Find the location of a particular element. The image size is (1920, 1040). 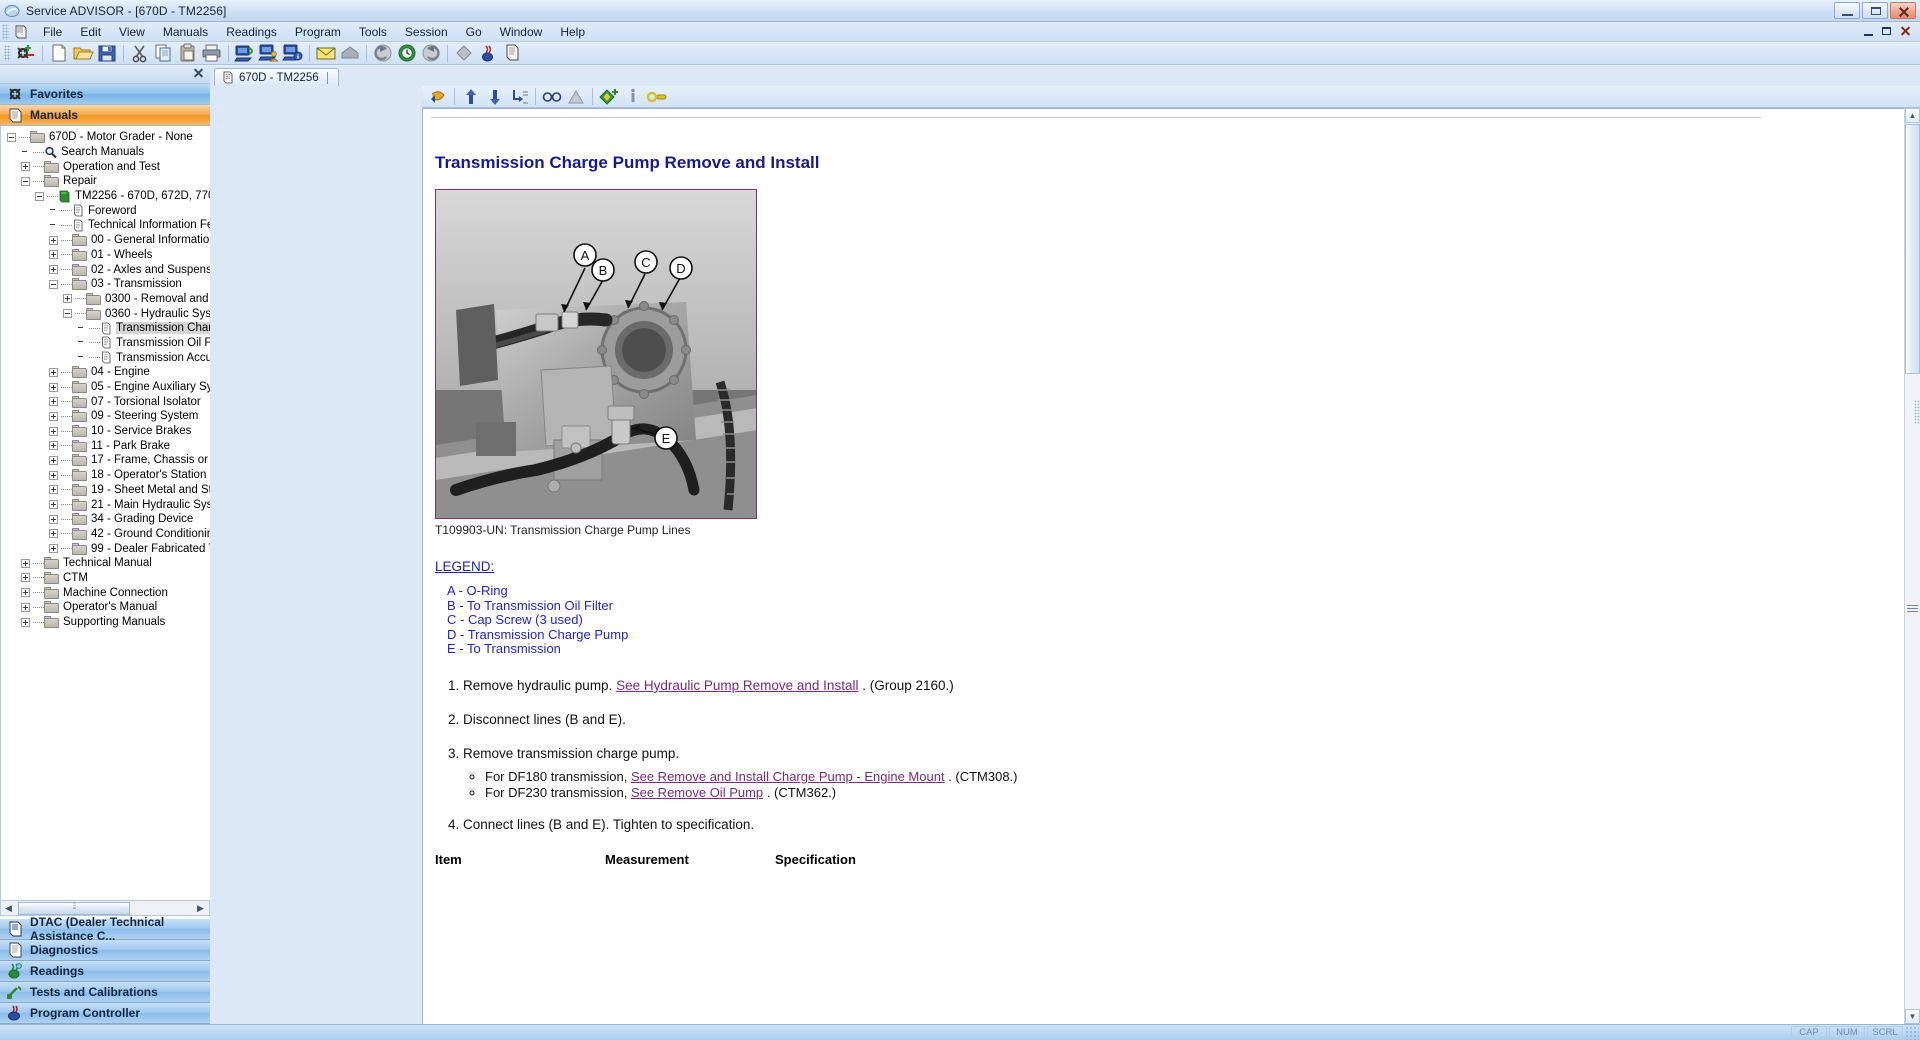

tree-item: 05 - Engine Auxiliary System is located at coordinates (105, 387).